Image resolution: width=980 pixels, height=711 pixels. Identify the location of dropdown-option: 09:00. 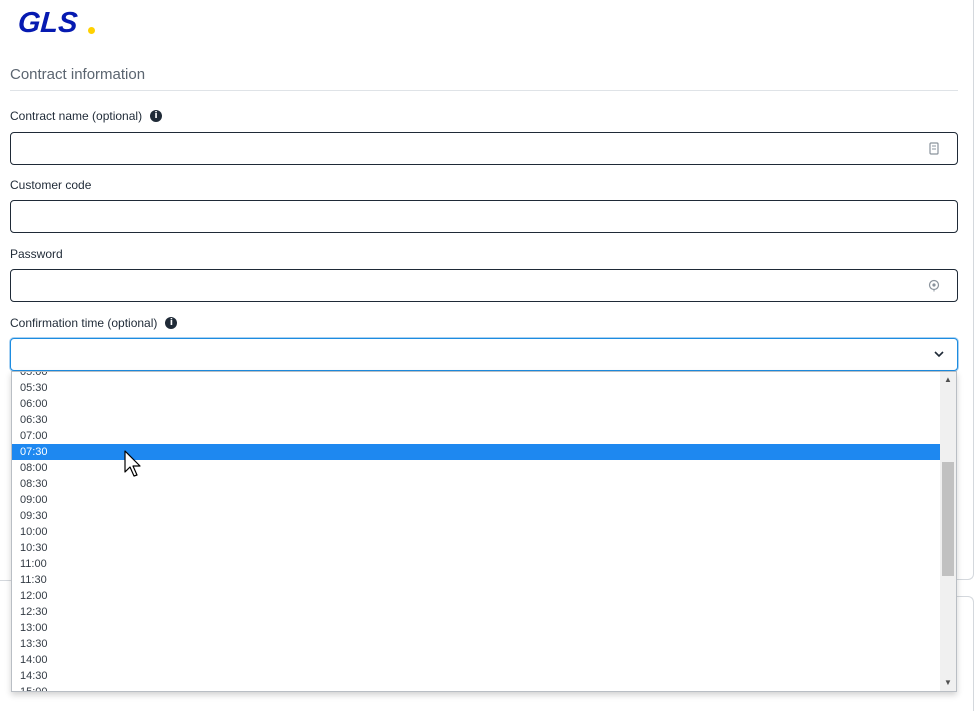
(476, 500).